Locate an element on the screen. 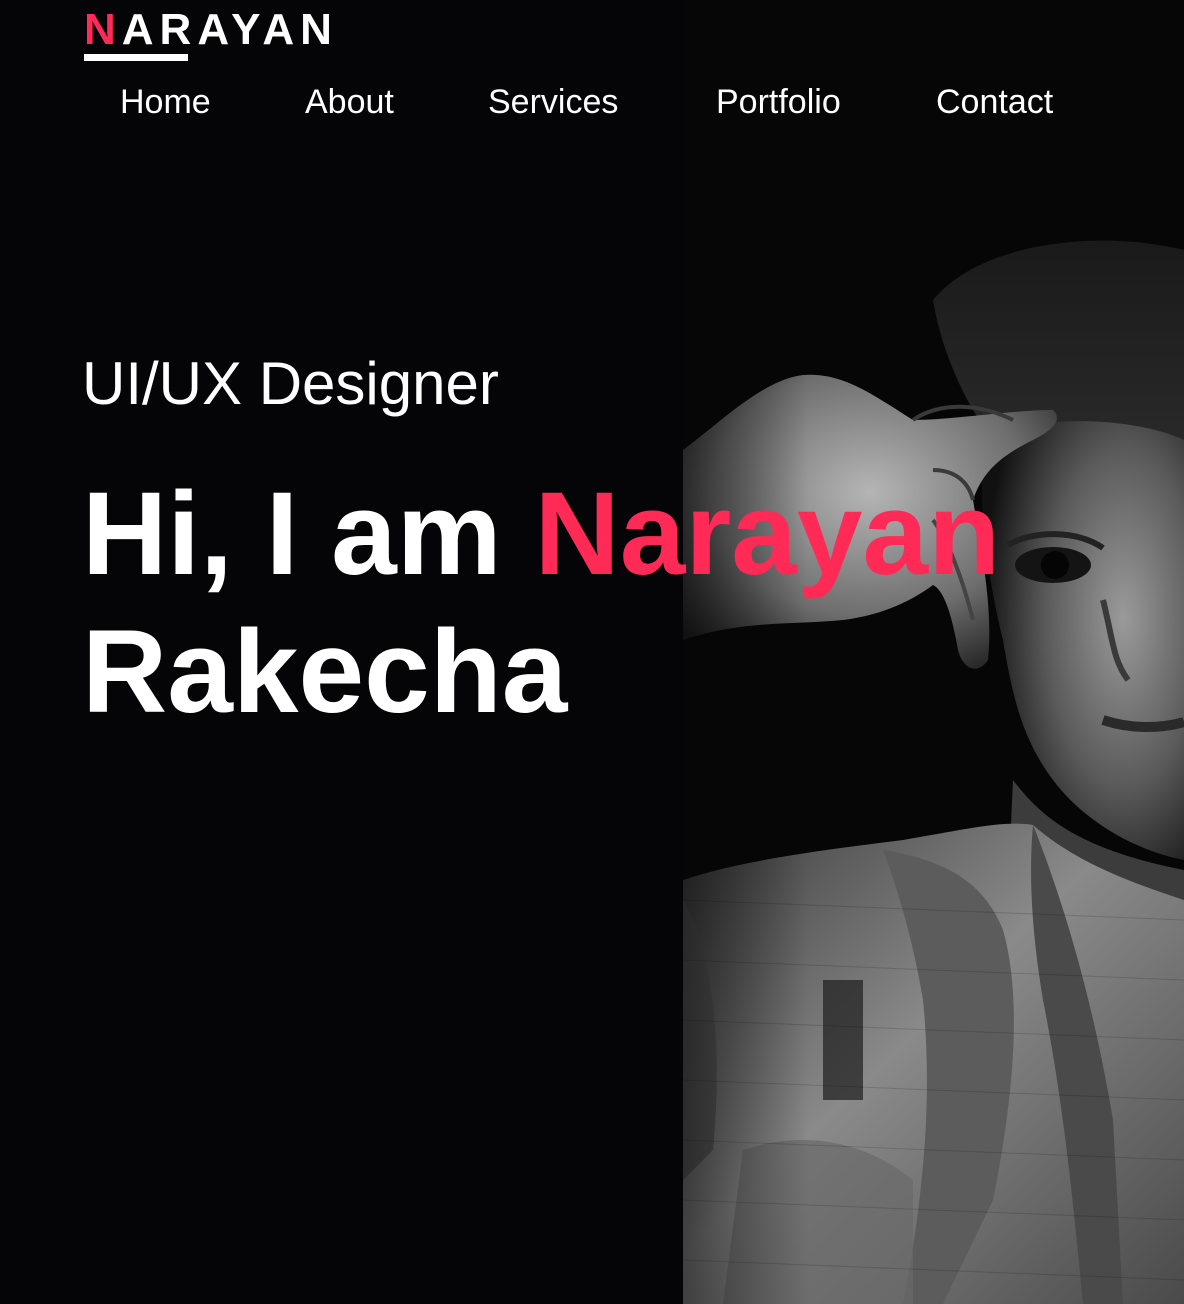 The height and width of the screenshot is (1304, 1184). nav-link-home: Home is located at coordinates (165, 102).